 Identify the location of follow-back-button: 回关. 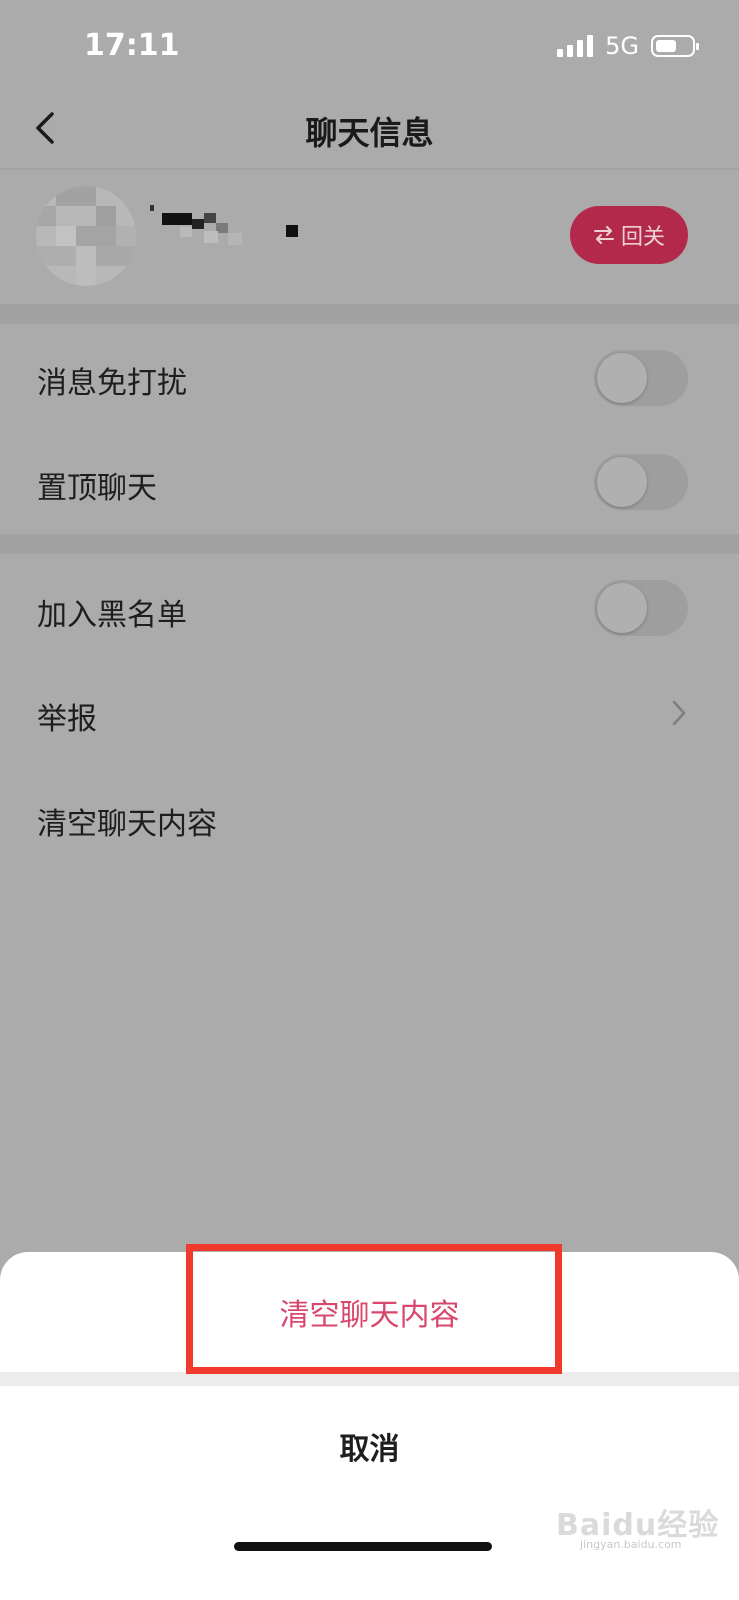
(629, 235).